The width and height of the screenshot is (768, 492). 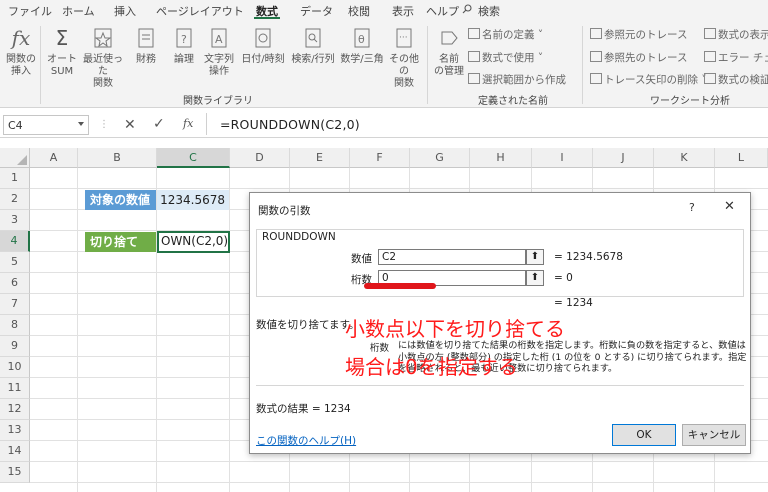 What do you see at coordinates (316, 11) in the screenshot?
I see `tab-data: データ` at bounding box center [316, 11].